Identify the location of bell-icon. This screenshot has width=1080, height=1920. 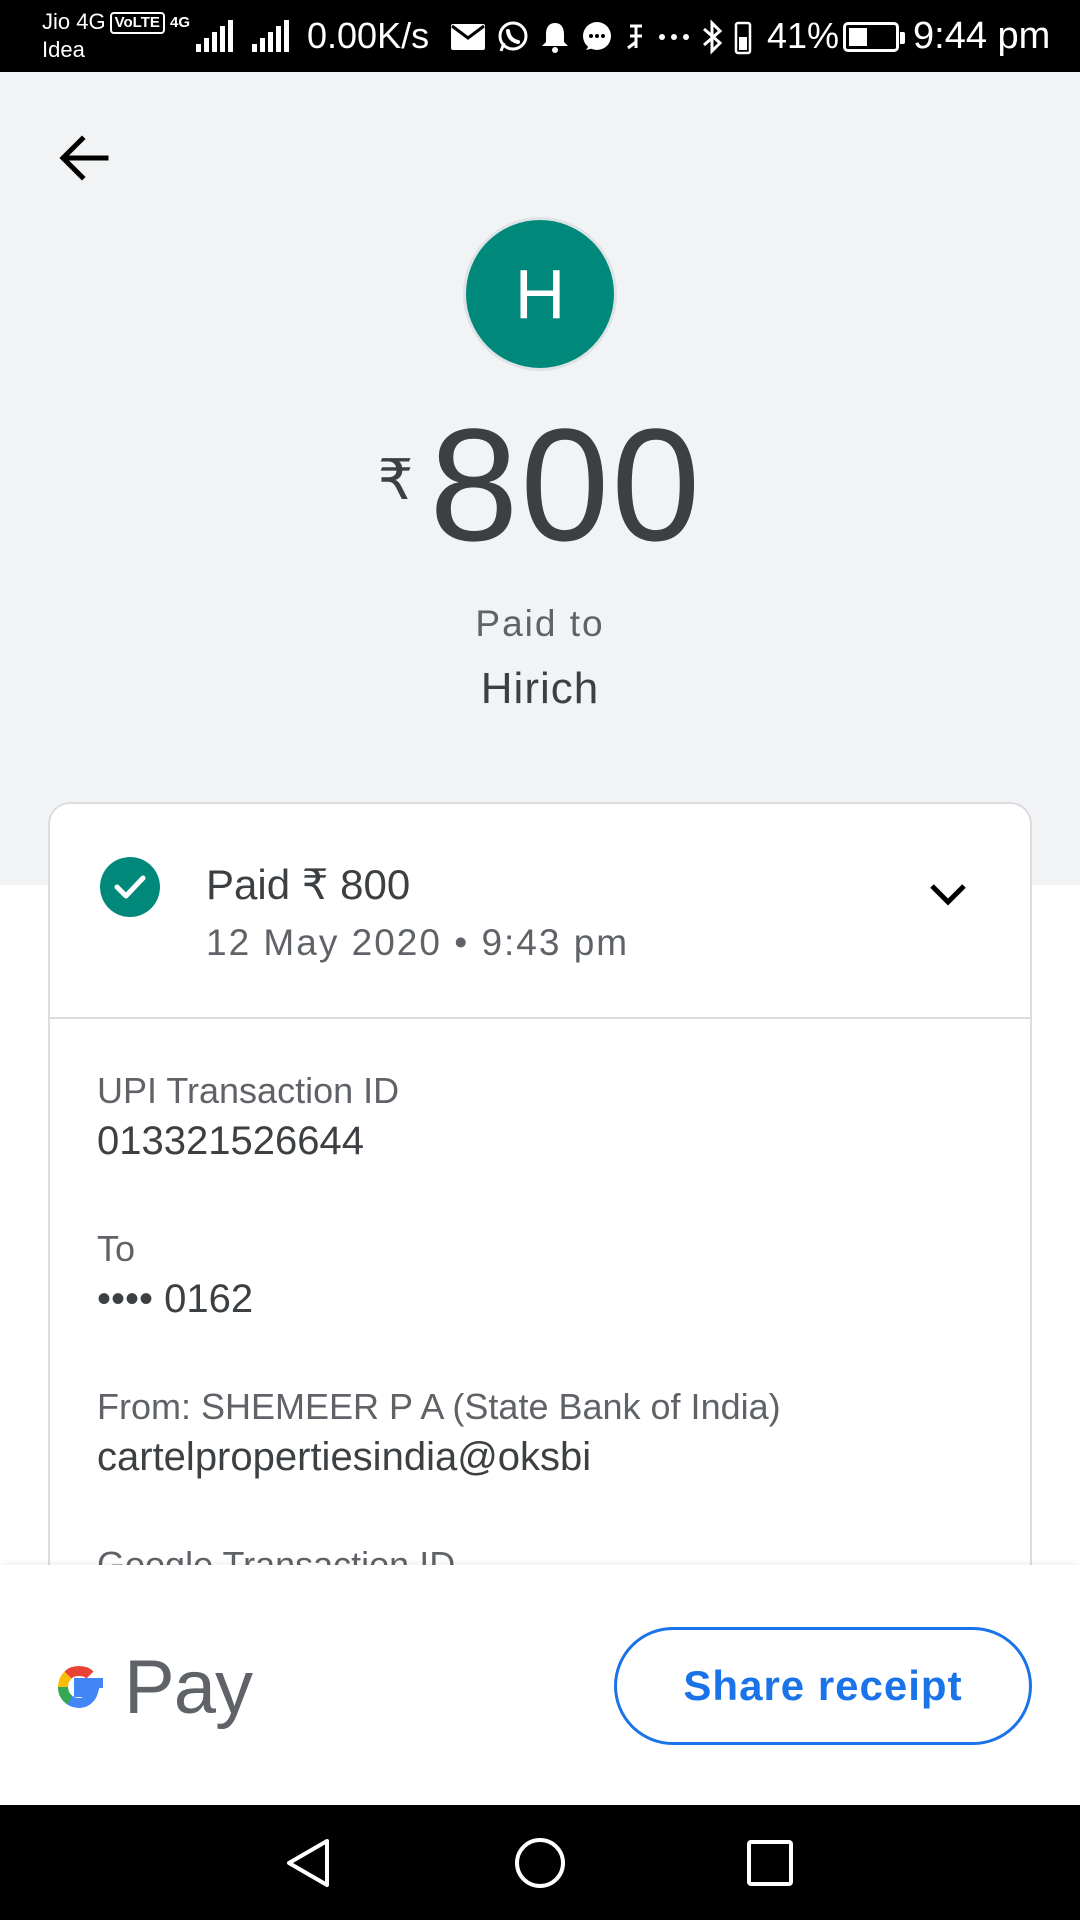
(555, 38).